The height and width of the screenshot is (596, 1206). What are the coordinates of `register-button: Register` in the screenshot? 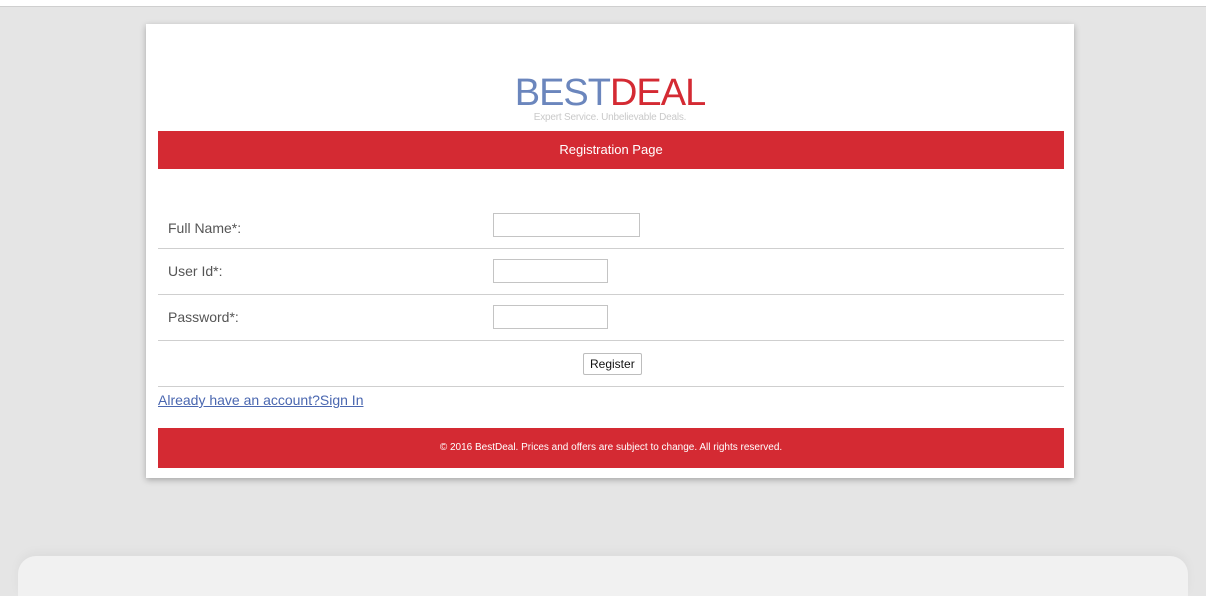 It's located at (612, 364).